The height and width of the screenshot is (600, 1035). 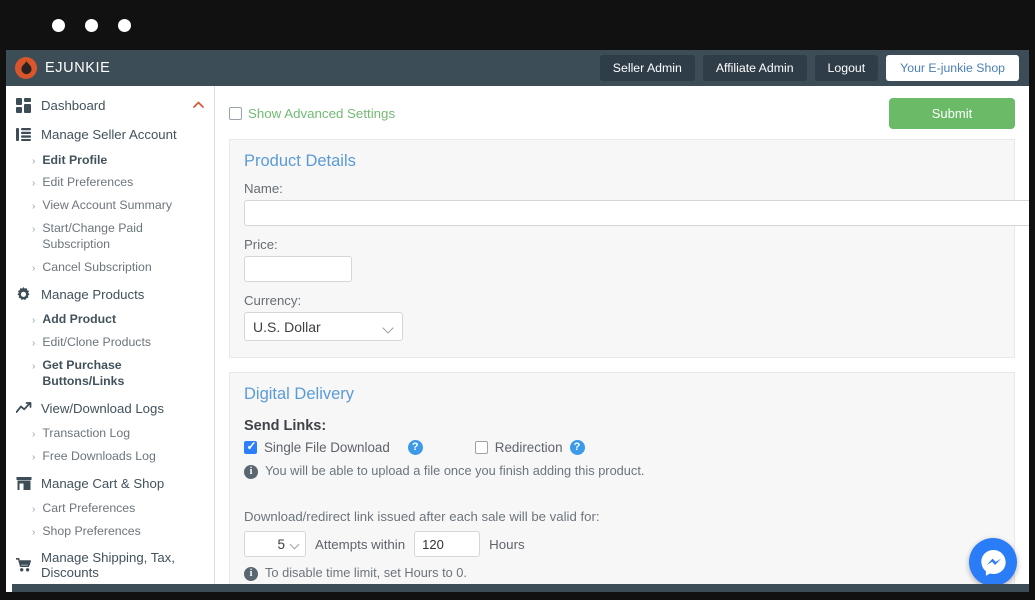 I want to click on messenger-chat-button, so click(x=993, y=562).